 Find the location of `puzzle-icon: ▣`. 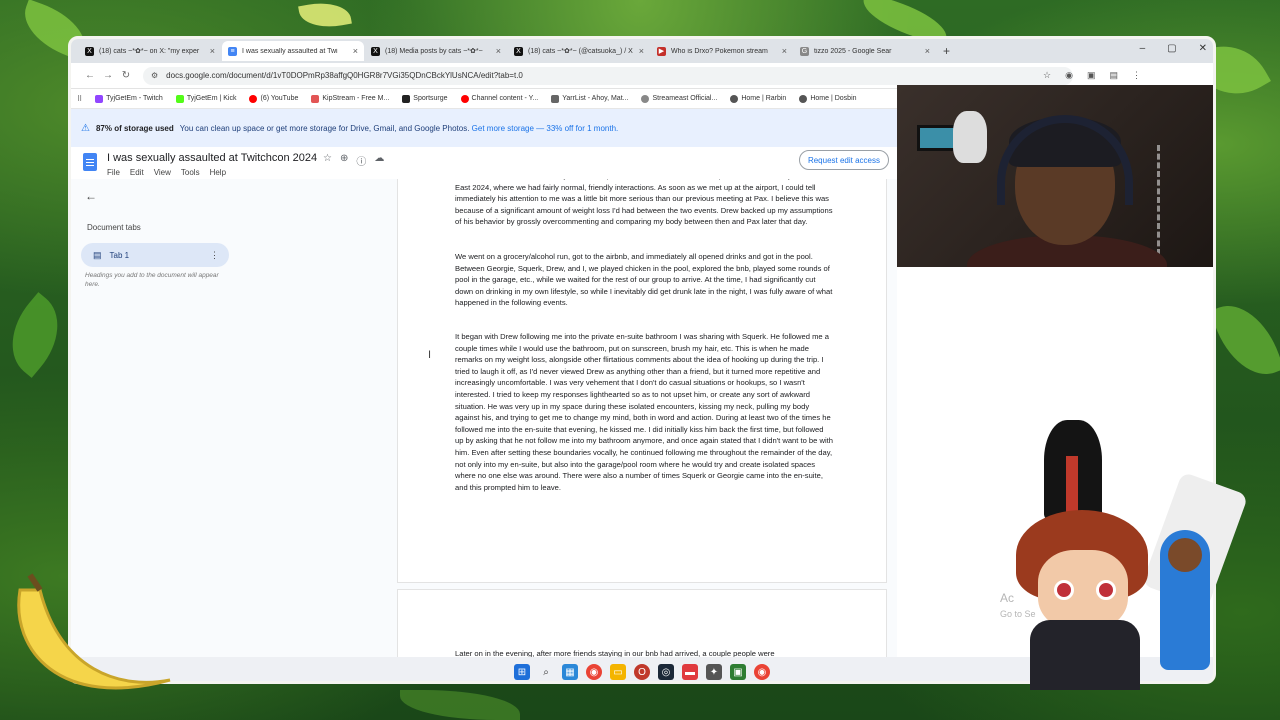

puzzle-icon: ▣ is located at coordinates (1091, 75).